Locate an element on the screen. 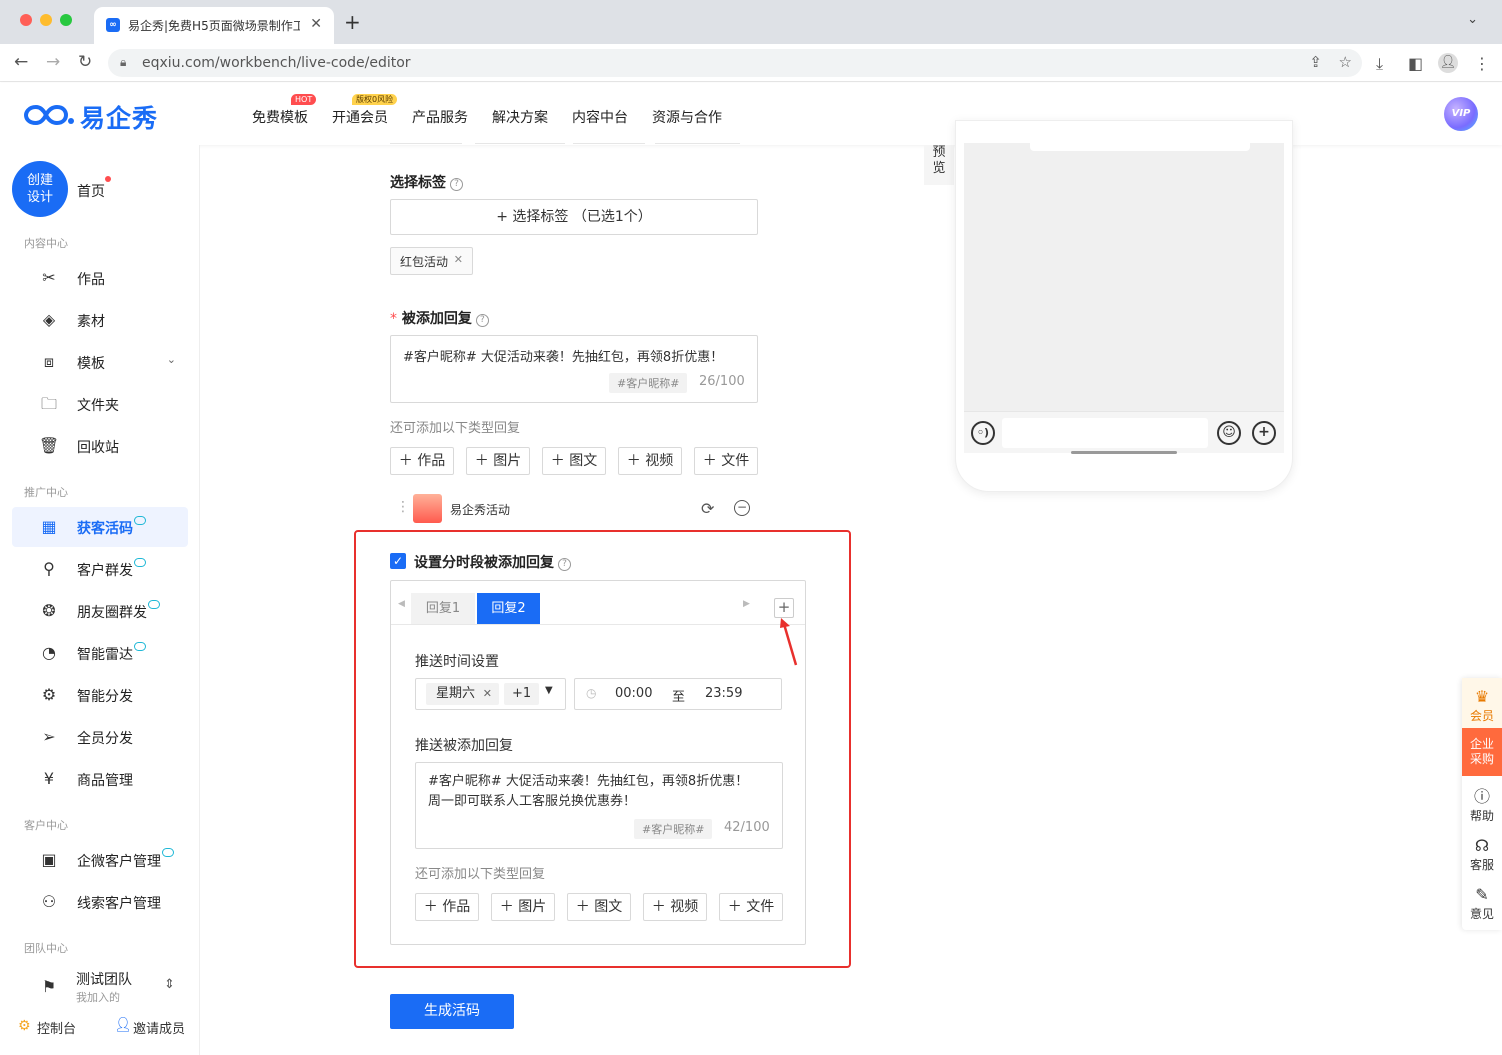 This screenshot has width=1502, height=1055. bookmark-star-icon: ☆ is located at coordinates (1345, 62).